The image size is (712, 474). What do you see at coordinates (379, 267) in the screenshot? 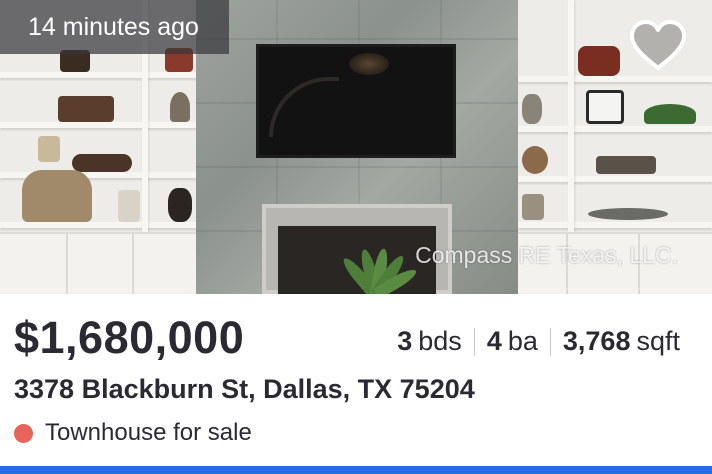
I see `plant` at bounding box center [379, 267].